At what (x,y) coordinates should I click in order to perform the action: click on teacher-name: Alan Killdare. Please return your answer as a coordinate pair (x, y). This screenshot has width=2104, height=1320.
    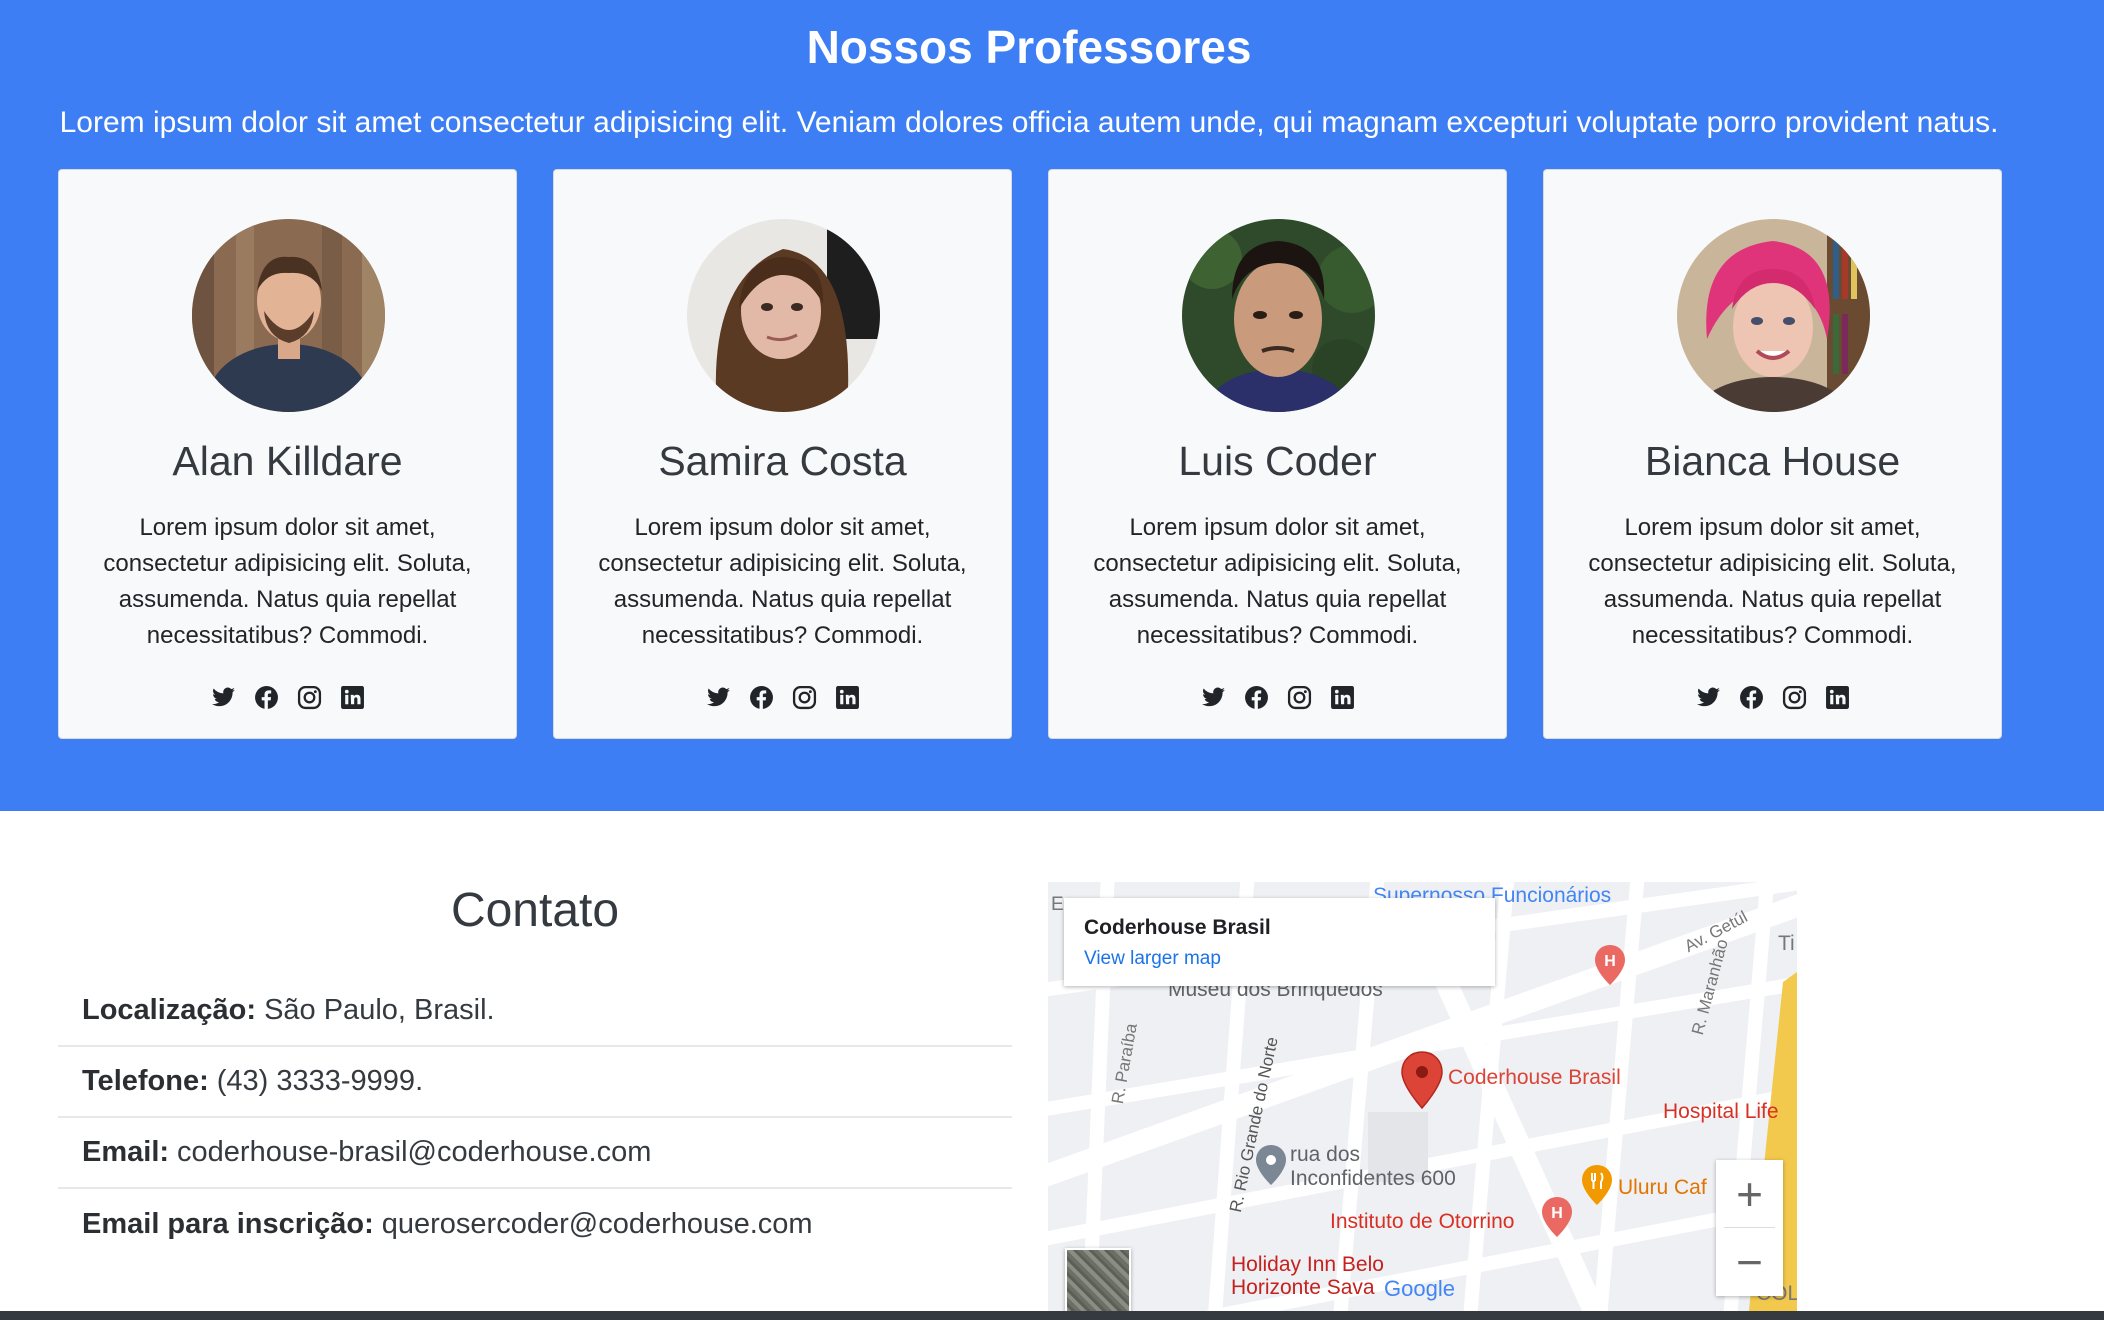
    Looking at the image, I should click on (287, 461).